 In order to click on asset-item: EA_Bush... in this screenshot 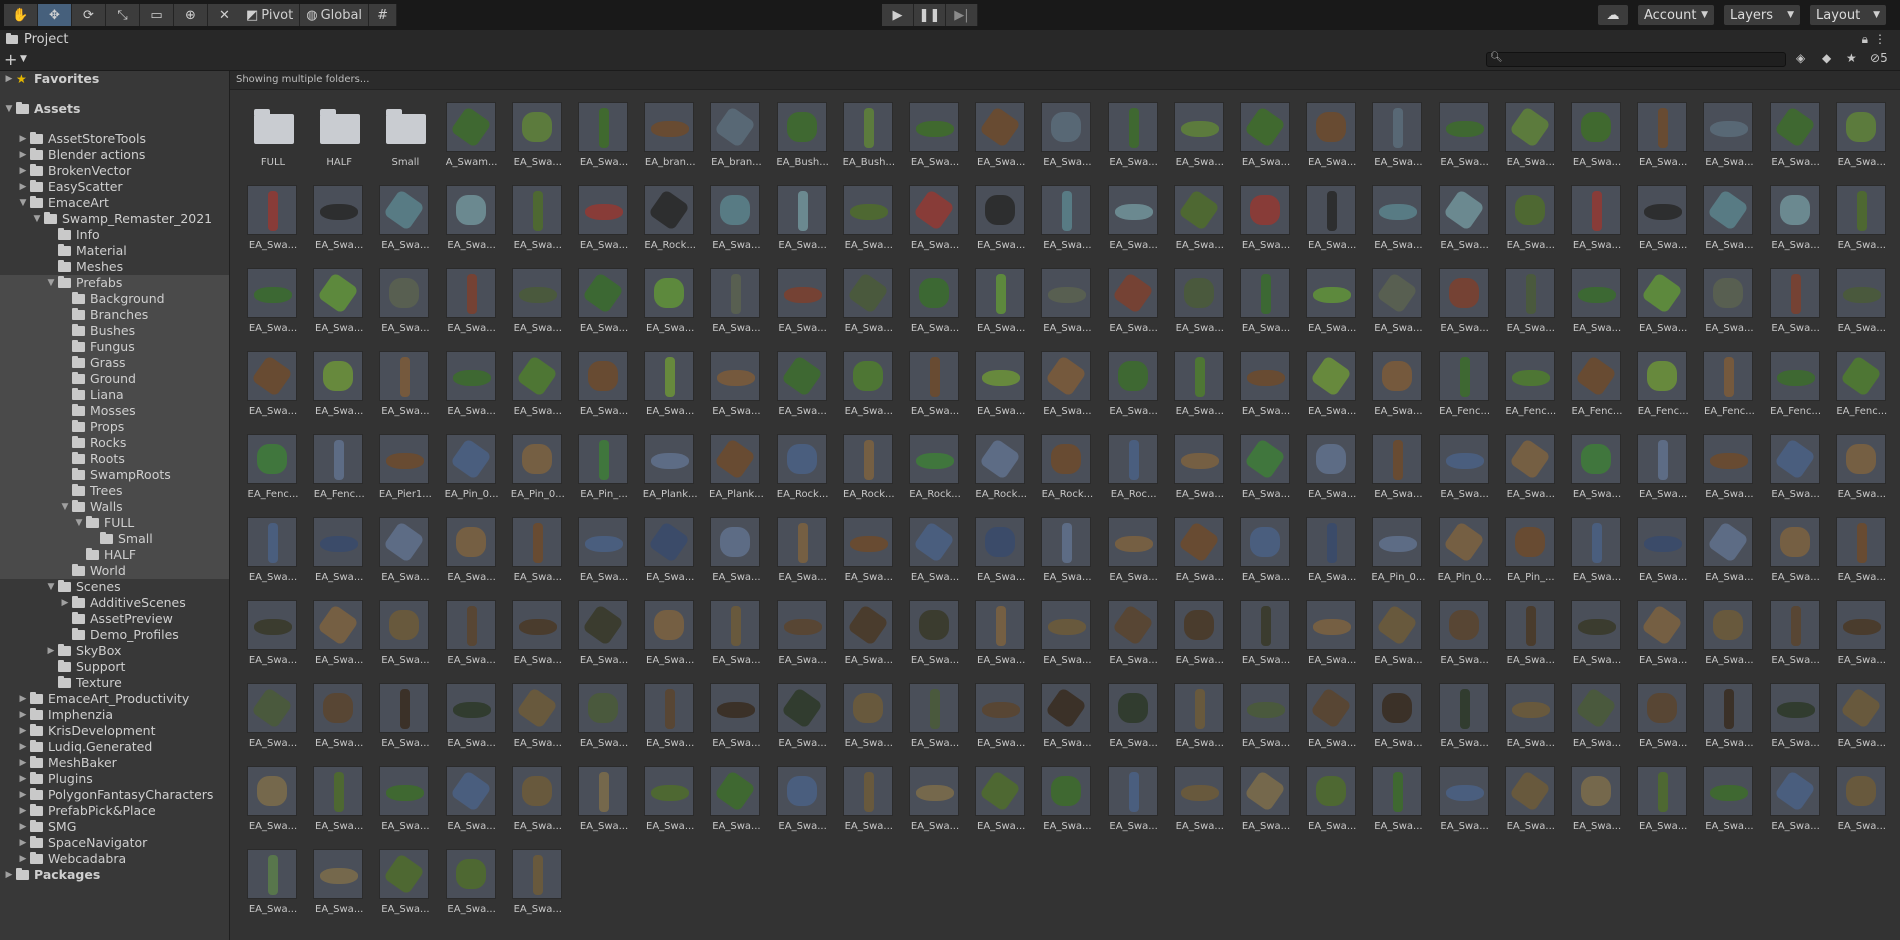, I will do `click(801, 143)`.